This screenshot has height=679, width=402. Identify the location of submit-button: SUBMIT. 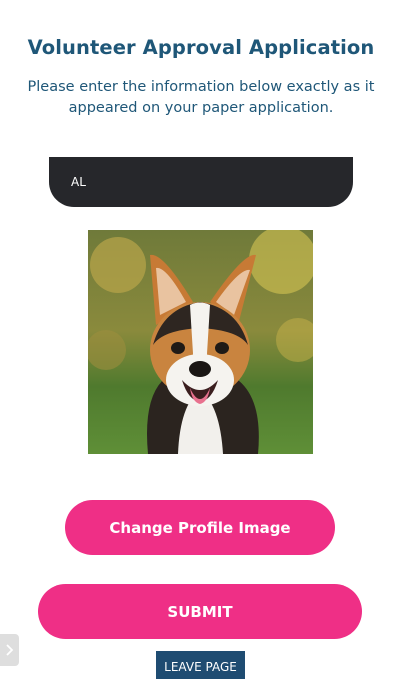
(200, 611).